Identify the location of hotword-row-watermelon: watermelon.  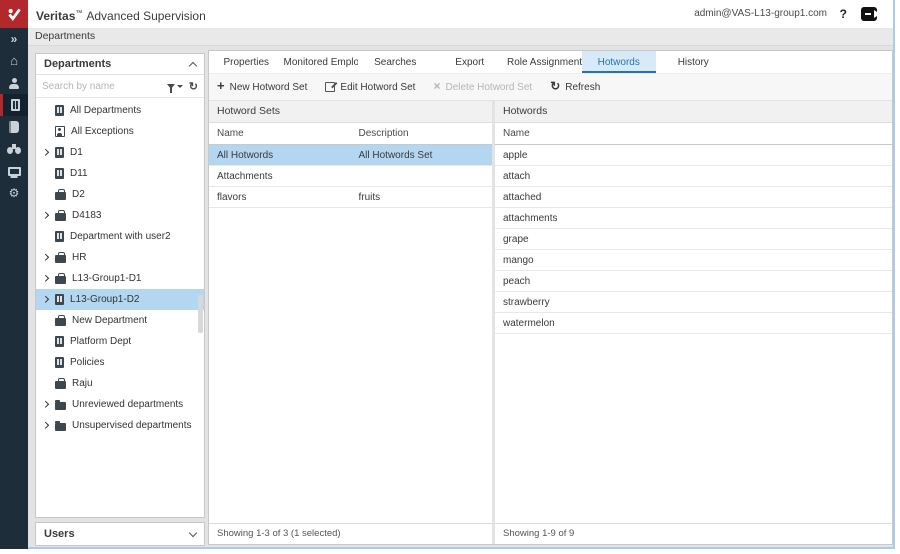
(693, 323).